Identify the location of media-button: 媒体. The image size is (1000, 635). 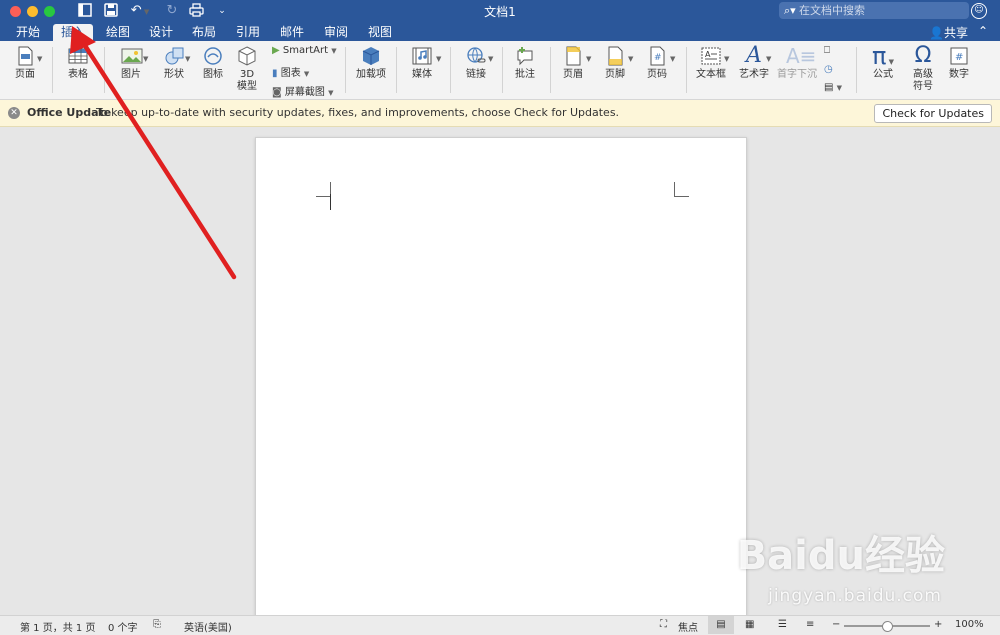
(422, 63).